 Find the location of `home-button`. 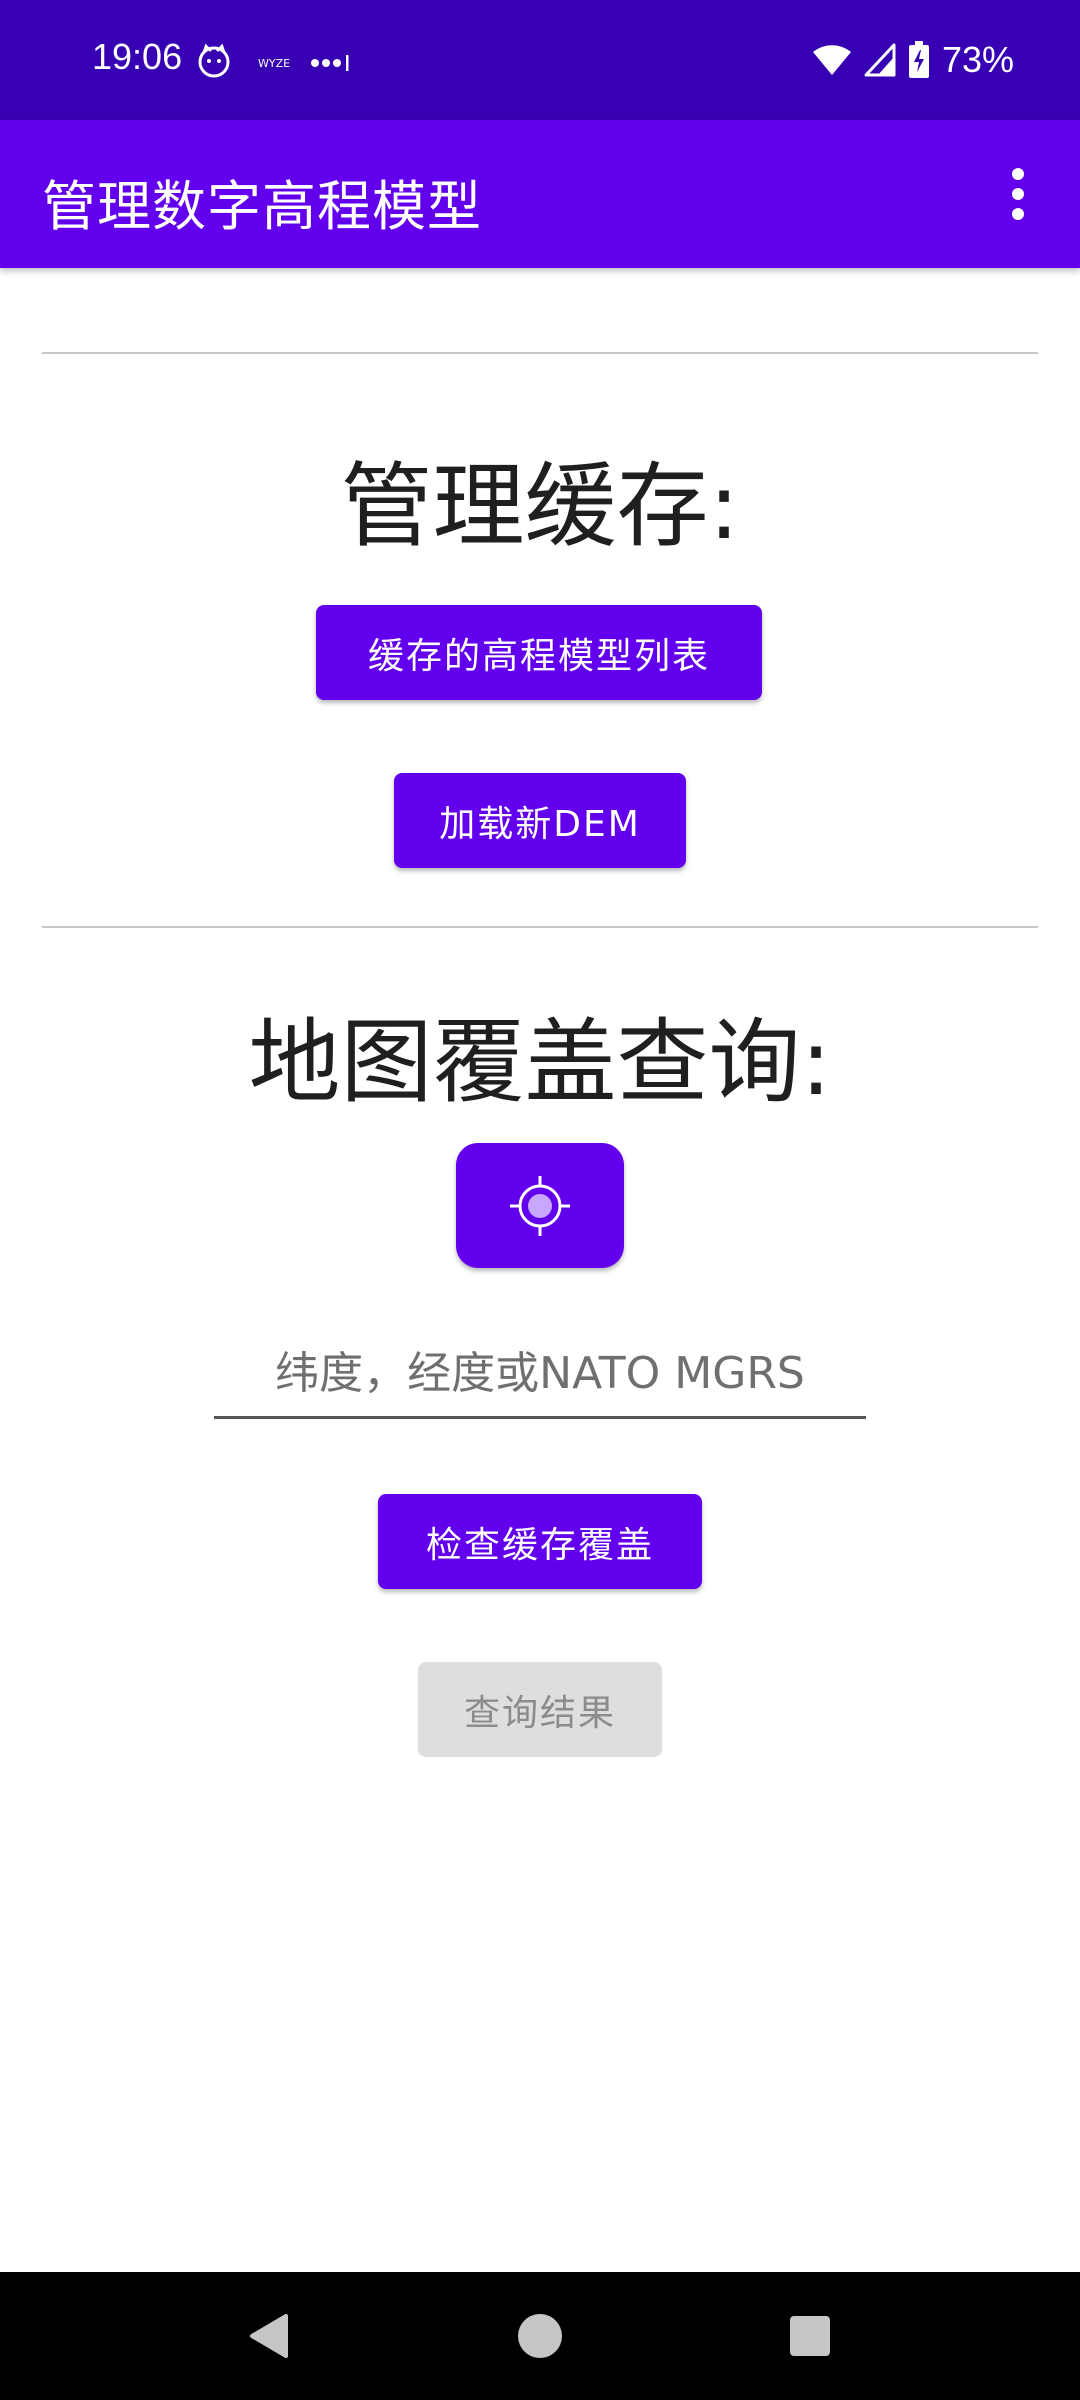

home-button is located at coordinates (540, 2336).